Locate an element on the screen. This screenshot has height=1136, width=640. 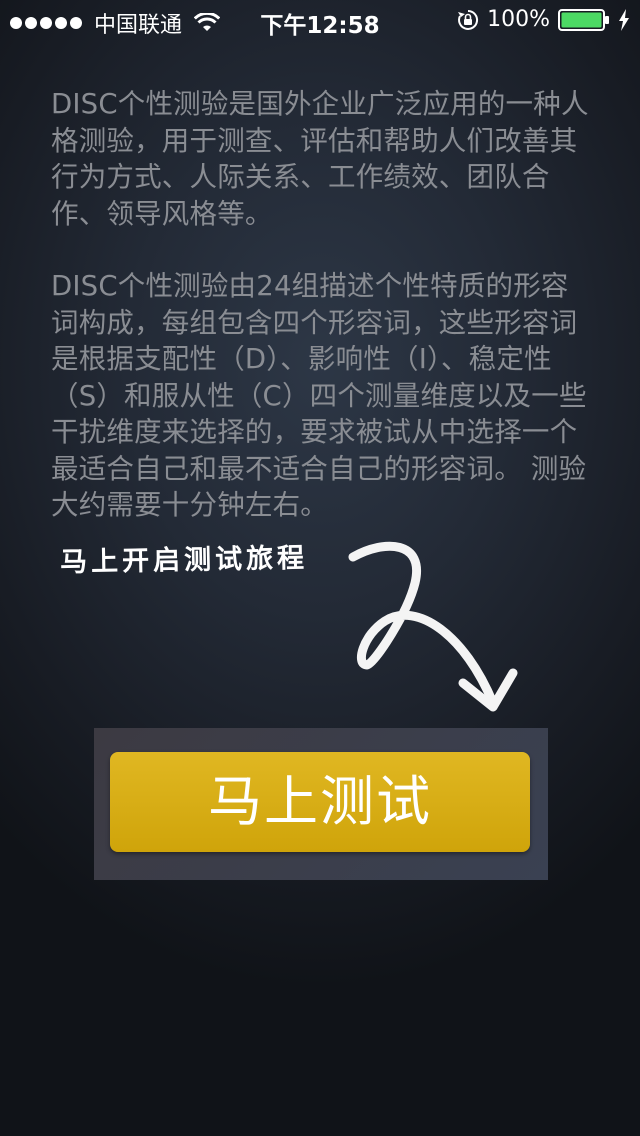
battery-icon is located at coordinates (583, 19).